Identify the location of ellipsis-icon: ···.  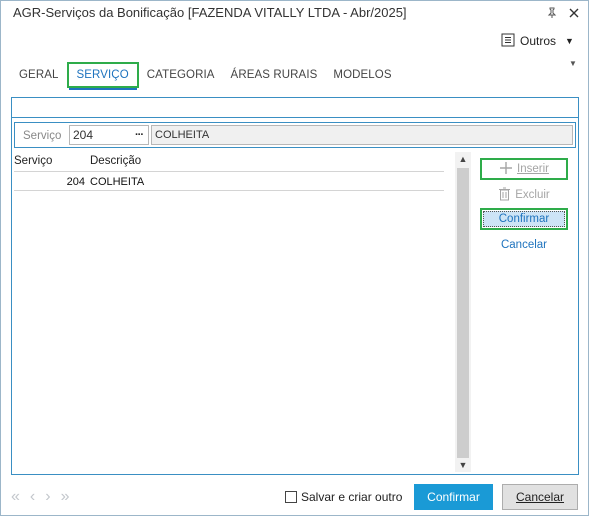
(139, 135).